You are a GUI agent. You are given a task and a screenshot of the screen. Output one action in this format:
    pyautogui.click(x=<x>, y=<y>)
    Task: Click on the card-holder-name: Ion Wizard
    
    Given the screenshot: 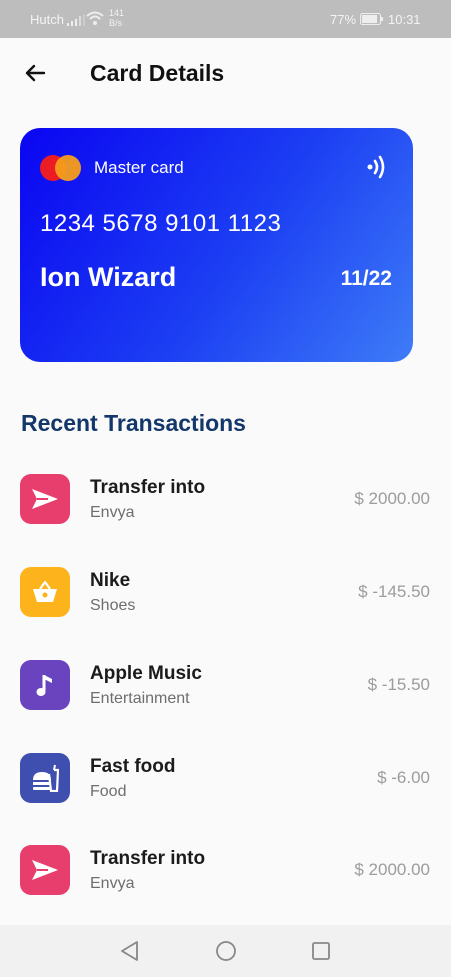 What is the action you would take?
    pyautogui.click(x=108, y=277)
    